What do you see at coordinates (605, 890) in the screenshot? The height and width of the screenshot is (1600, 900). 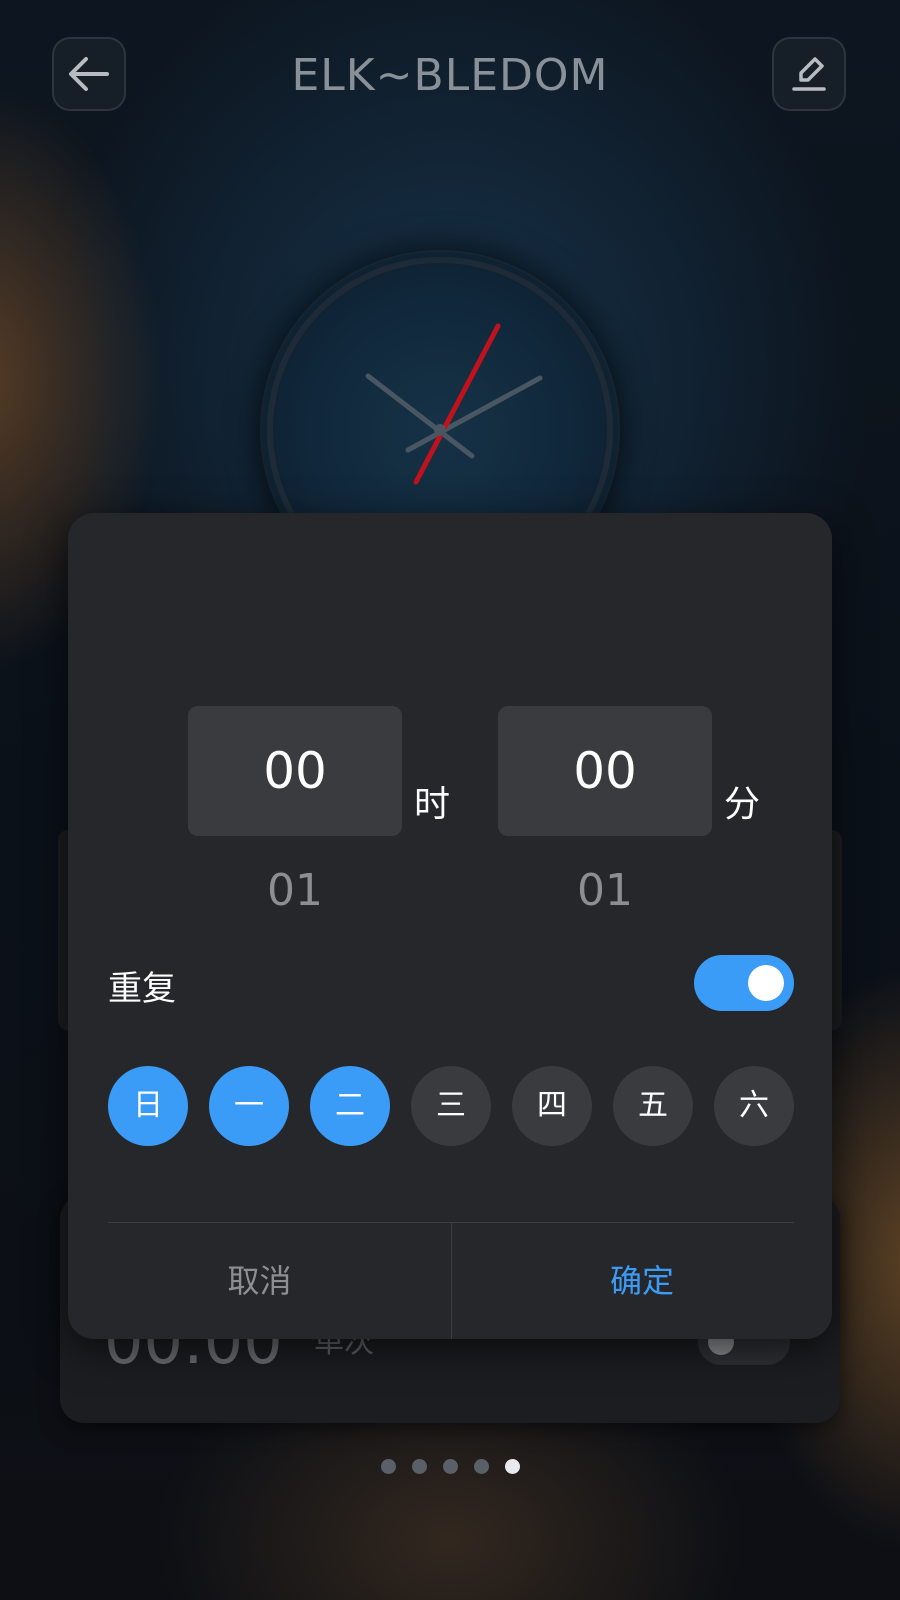 I see `minute-picker-next: 01` at bounding box center [605, 890].